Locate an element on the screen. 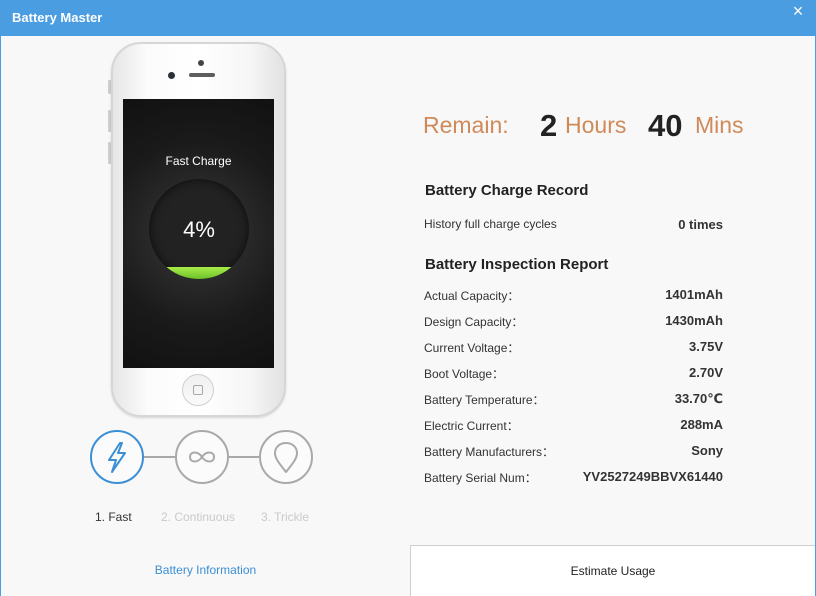 This screenshot has height=596, width=816. phone-sensor is located at coordinates (201, 63).